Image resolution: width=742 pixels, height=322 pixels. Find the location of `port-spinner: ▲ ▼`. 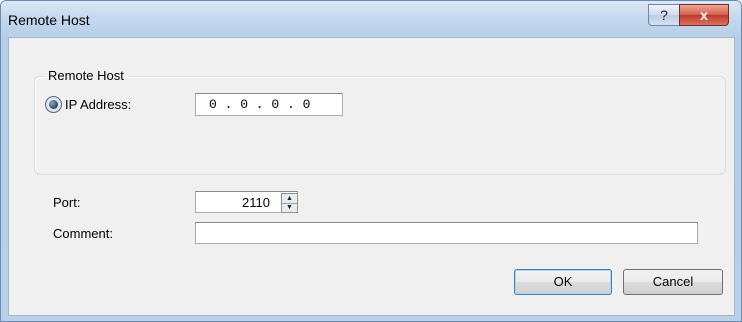

port-spinner: ▲ ▼ is located at coordinates (289, 203).